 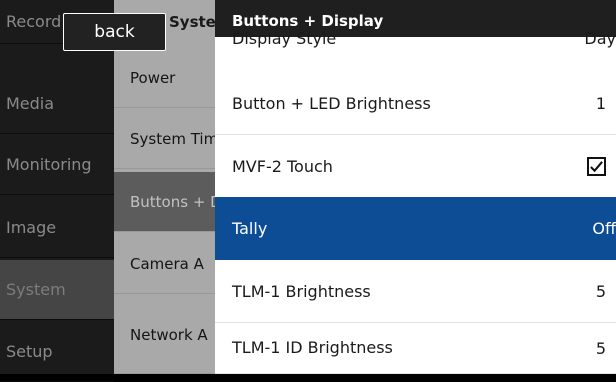 What do you see at coordinates (282, 166) in the screenshot?
I see `setting-label: MVF-2 Touch` at bounding box center [282, 166].